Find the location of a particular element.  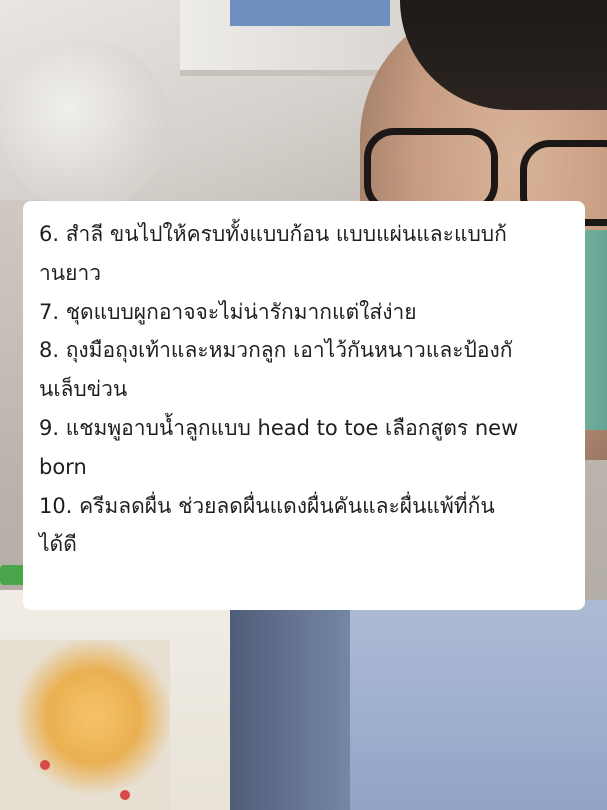

gown-shadow is located at coordinates (290, 705).